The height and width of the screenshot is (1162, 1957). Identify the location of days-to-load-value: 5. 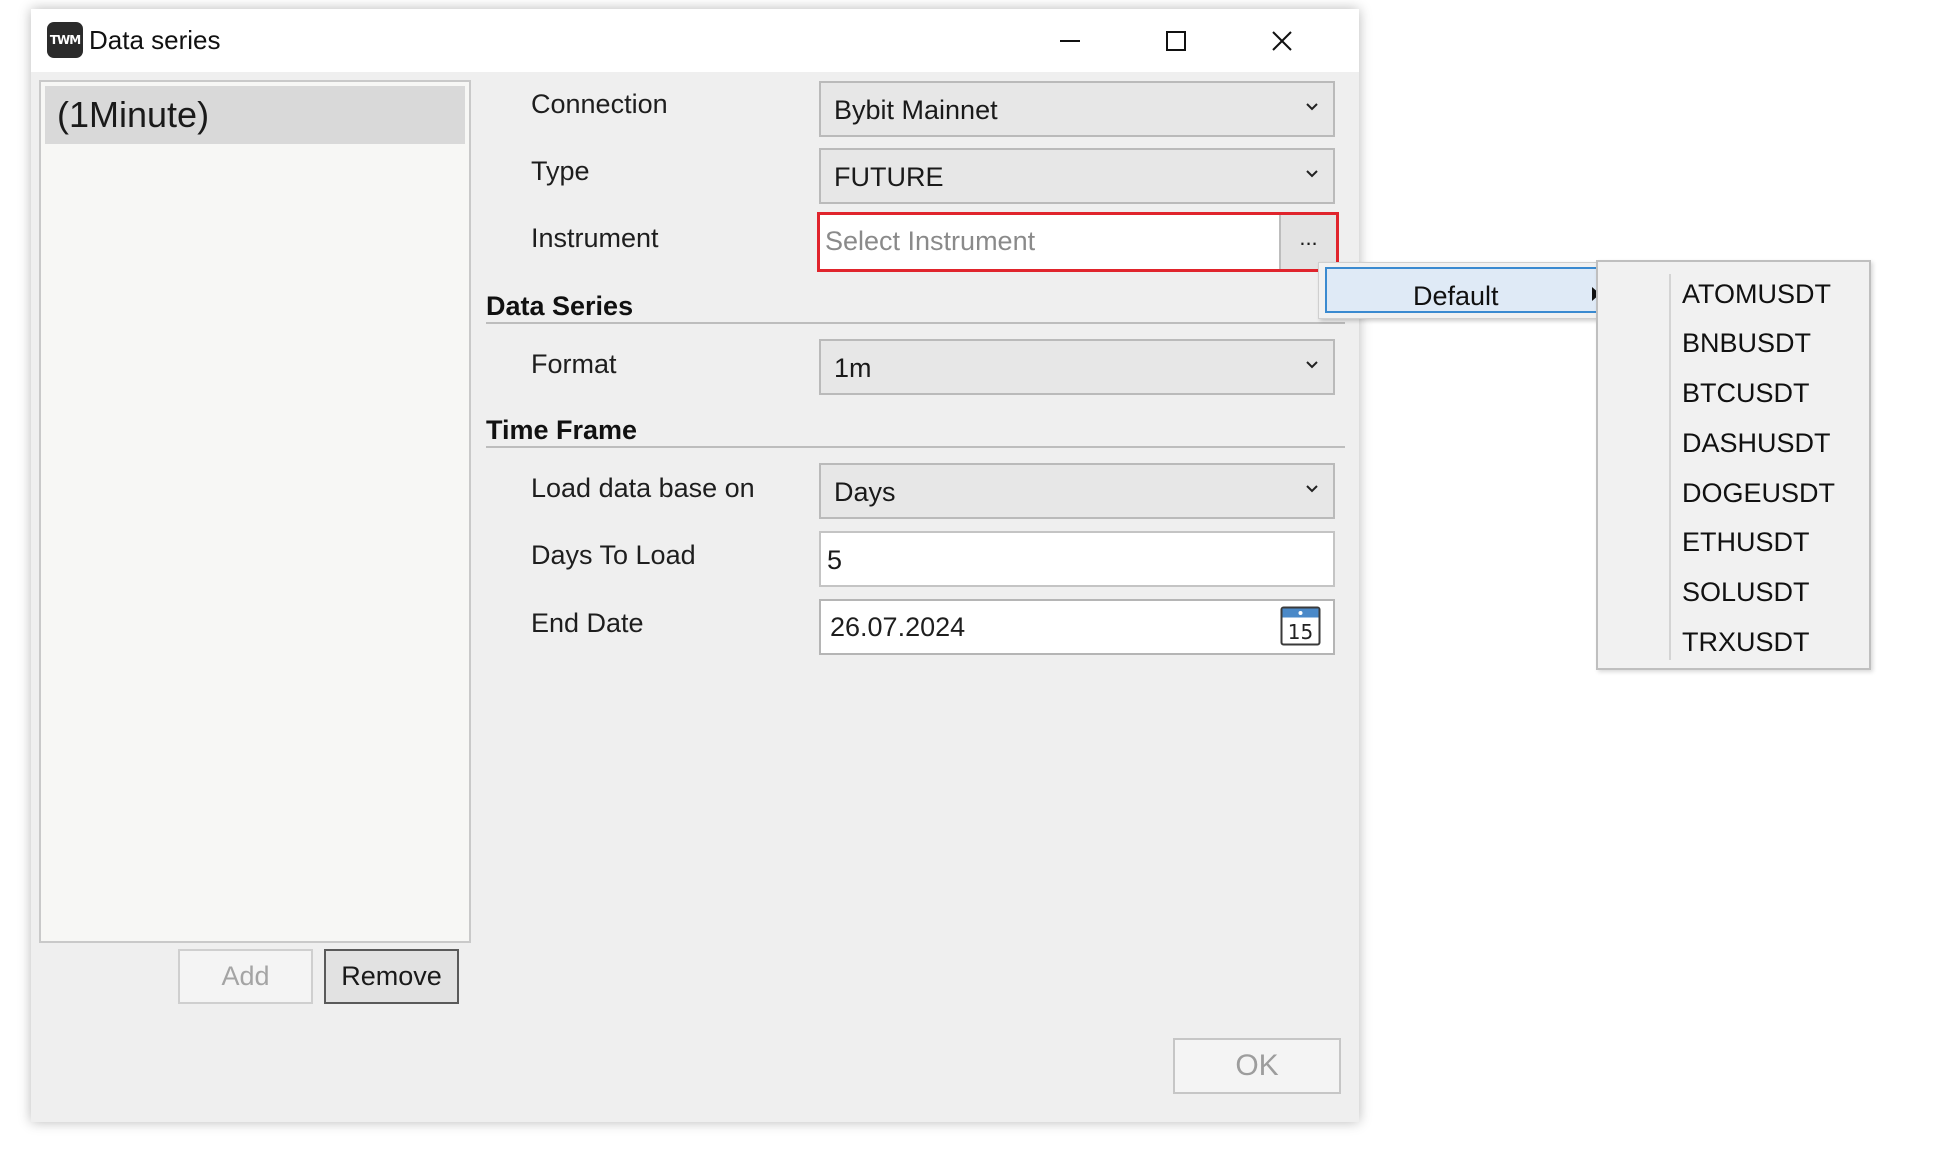
(835, 560).